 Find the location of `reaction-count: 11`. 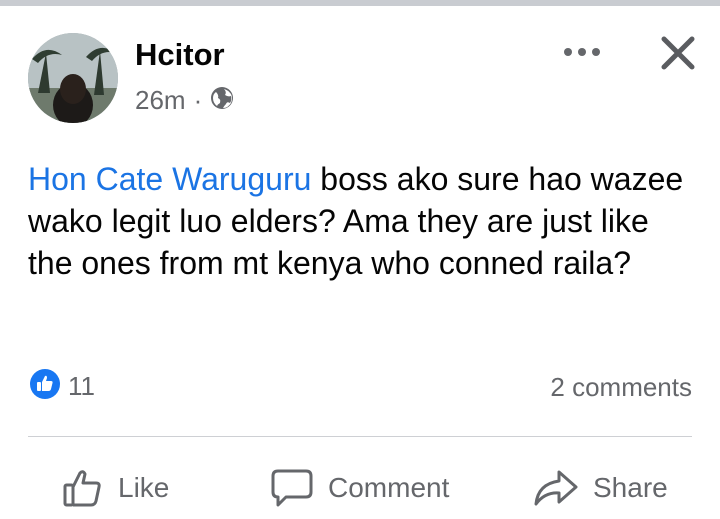

reaction-count: 11 is located at coordinates (81, 386).